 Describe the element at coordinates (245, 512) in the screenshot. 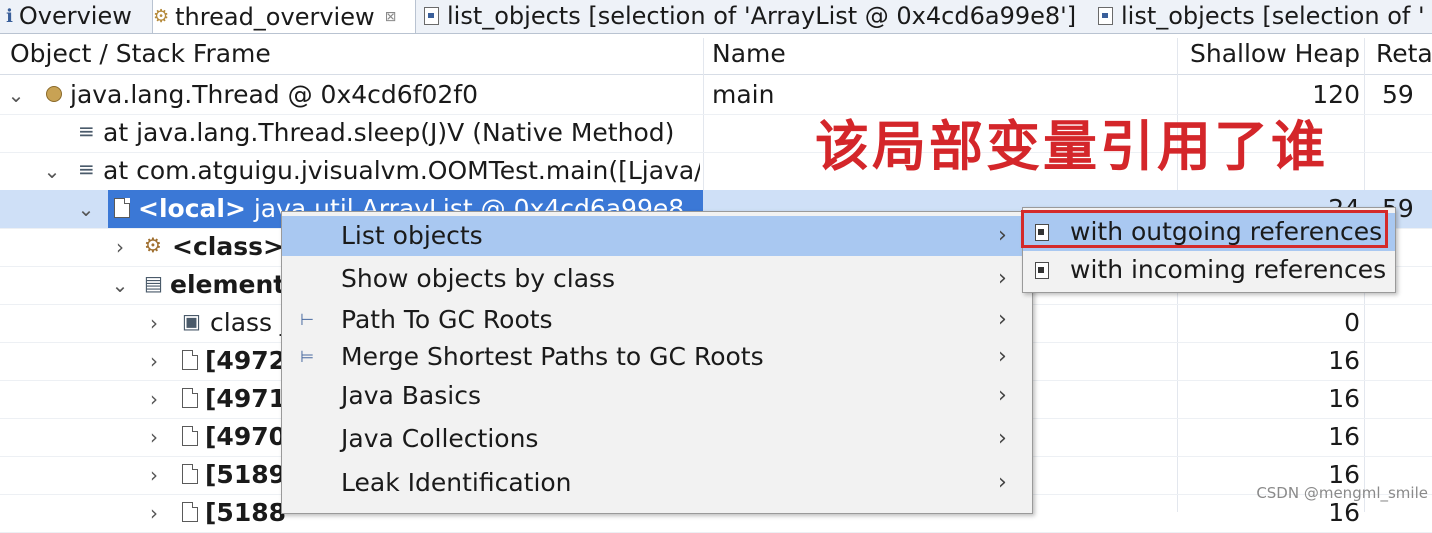

I see `row-label: [5188` at that location.